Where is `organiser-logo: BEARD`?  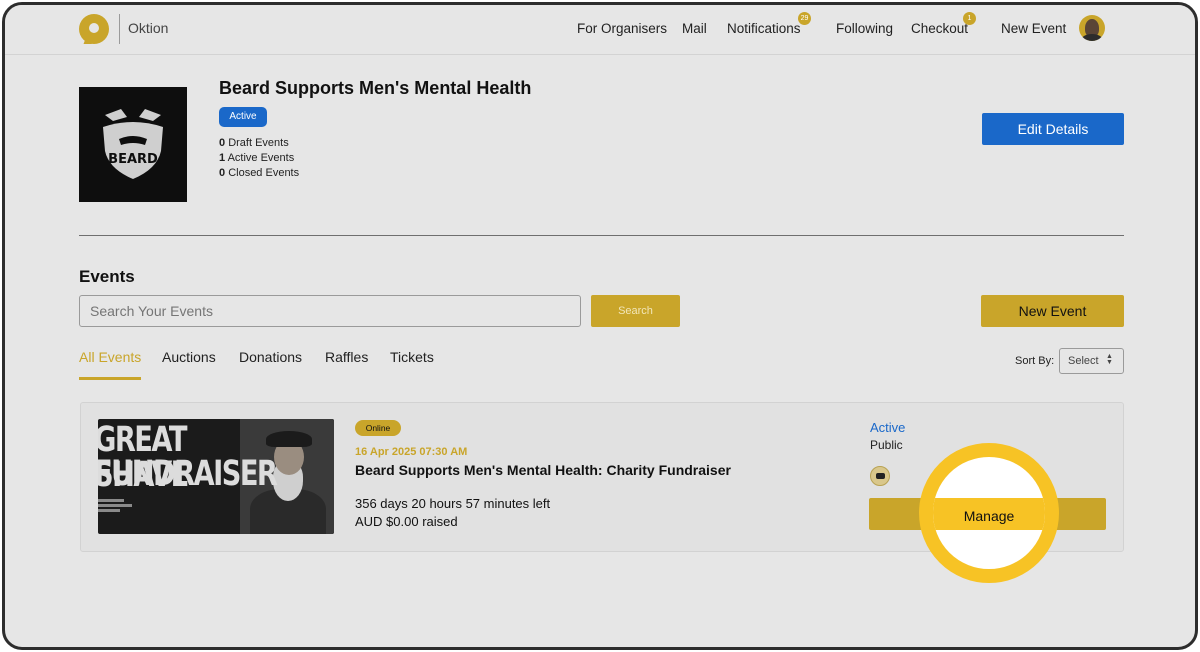
organiser-logo: BEARD is located at coordinates (133, 144).